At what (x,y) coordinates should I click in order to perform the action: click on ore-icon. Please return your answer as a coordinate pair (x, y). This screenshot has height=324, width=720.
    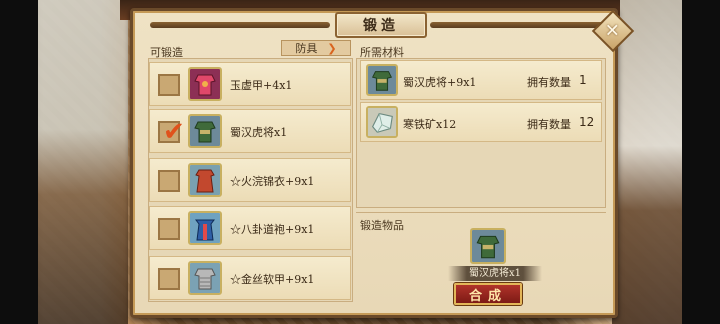
    Looking at the image, I should click on (382, 122).